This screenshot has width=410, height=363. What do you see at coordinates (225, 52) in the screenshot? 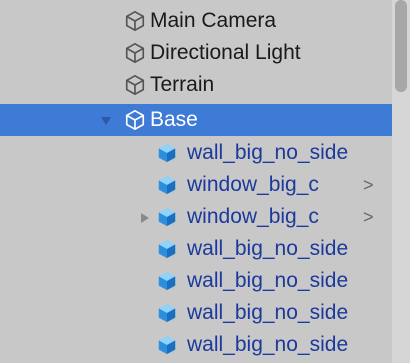
I see `hierarchy-item-label: Directional Light` at bounding box center [225, 52].